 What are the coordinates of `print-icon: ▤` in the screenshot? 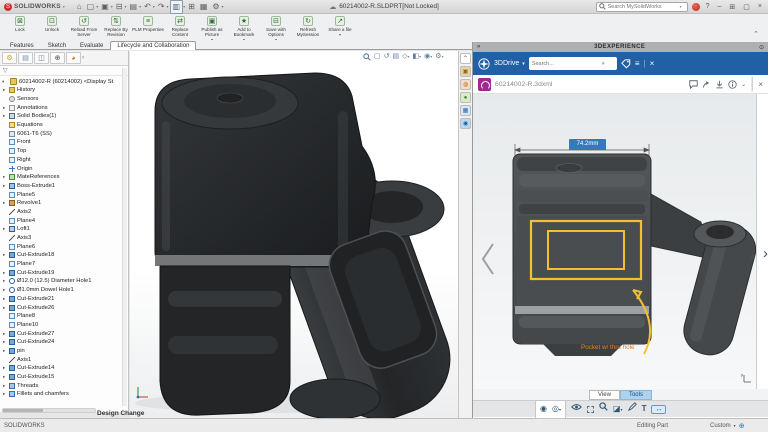 It's located at (134, 7).